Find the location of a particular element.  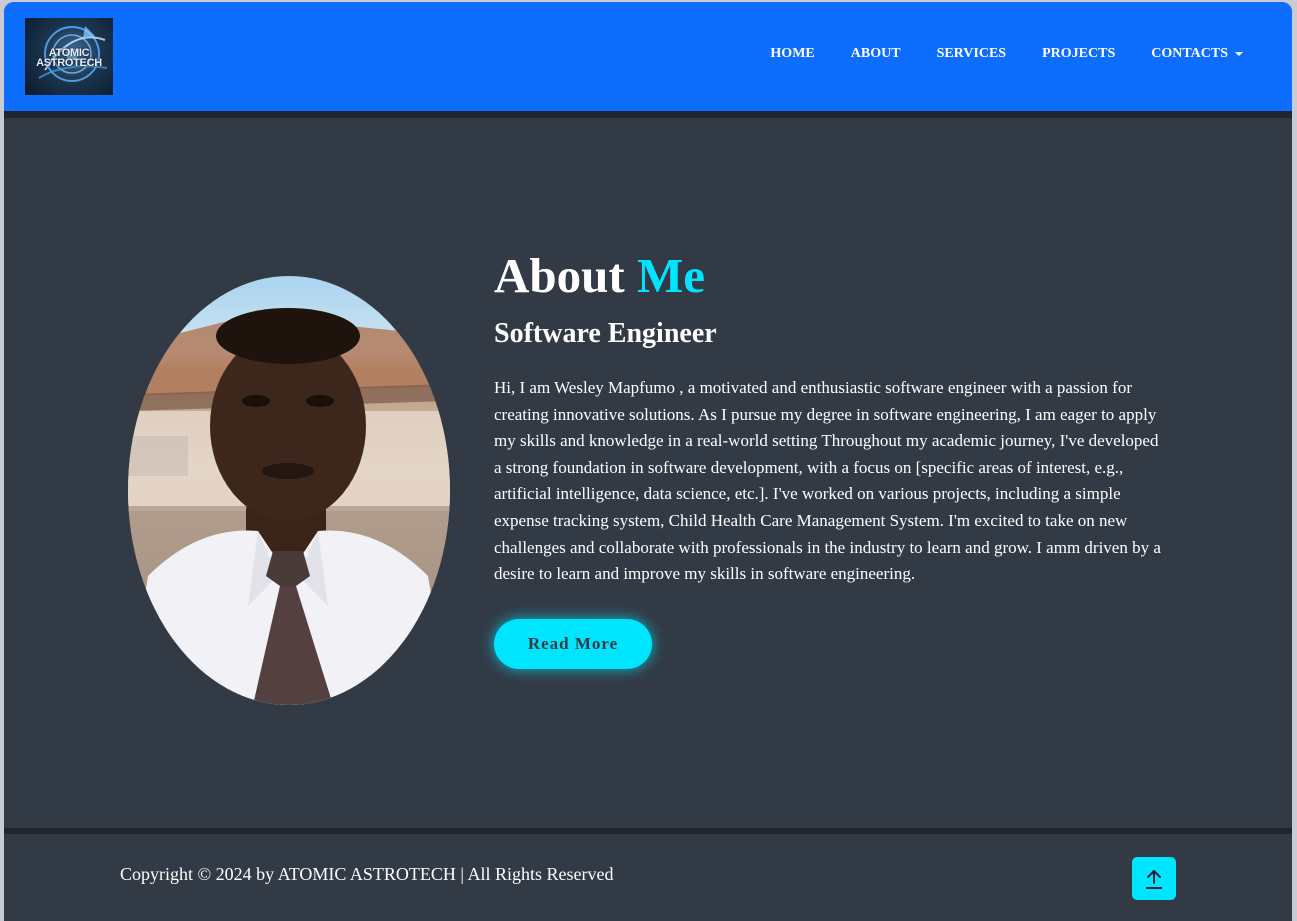

nav-services: SERVICES is located at coordinates (972, 54).